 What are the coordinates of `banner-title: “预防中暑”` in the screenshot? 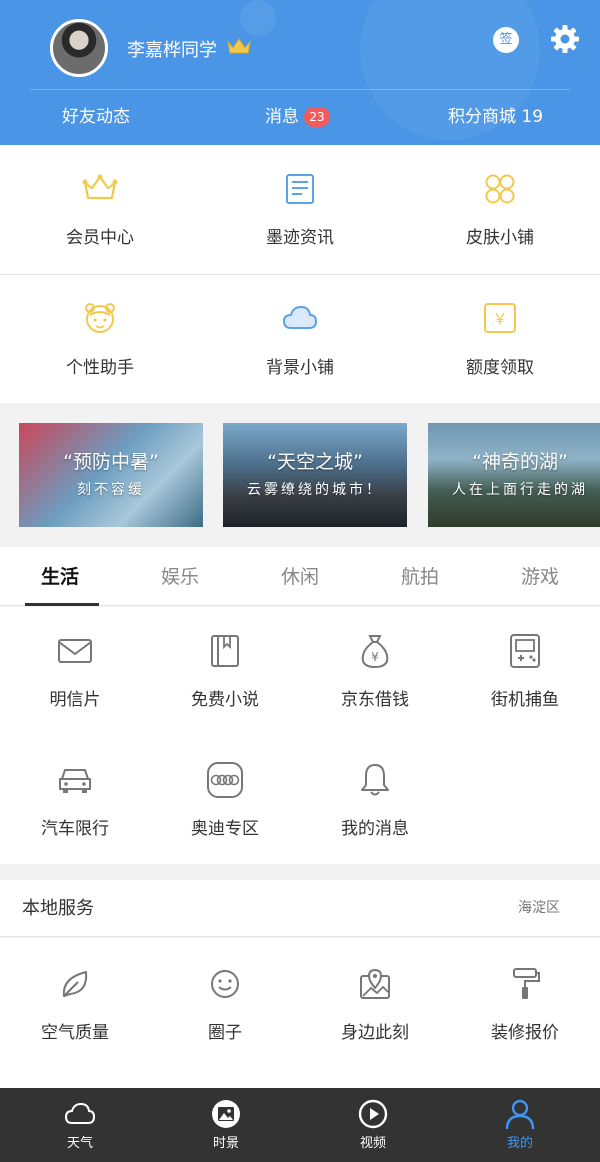 It's located at (111, 462).